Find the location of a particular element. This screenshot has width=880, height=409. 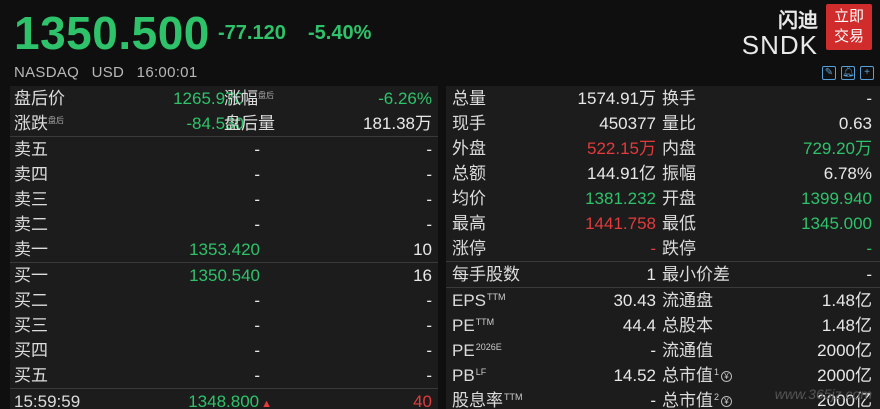

bid-label: 买一 is located at coordinates (31, 275).